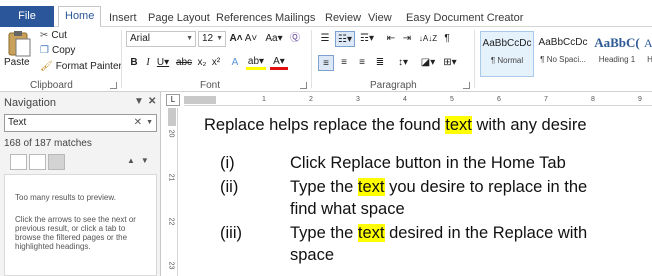 The image size is (652, 276). Describe the element at coordinates (274, 39) in the screenshot. I see `change-case-button: Aa▾` at that location.